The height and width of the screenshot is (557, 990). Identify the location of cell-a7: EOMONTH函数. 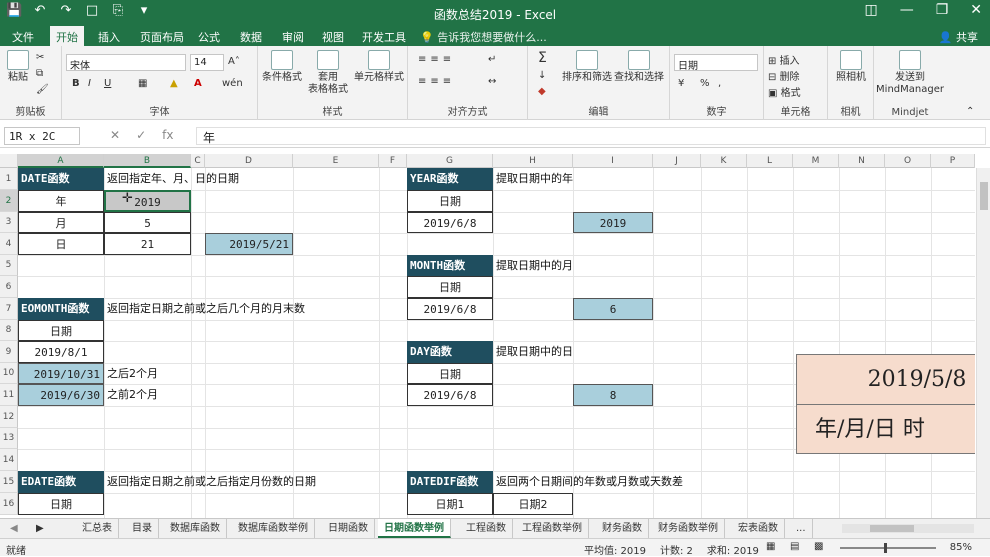
(61, 309).